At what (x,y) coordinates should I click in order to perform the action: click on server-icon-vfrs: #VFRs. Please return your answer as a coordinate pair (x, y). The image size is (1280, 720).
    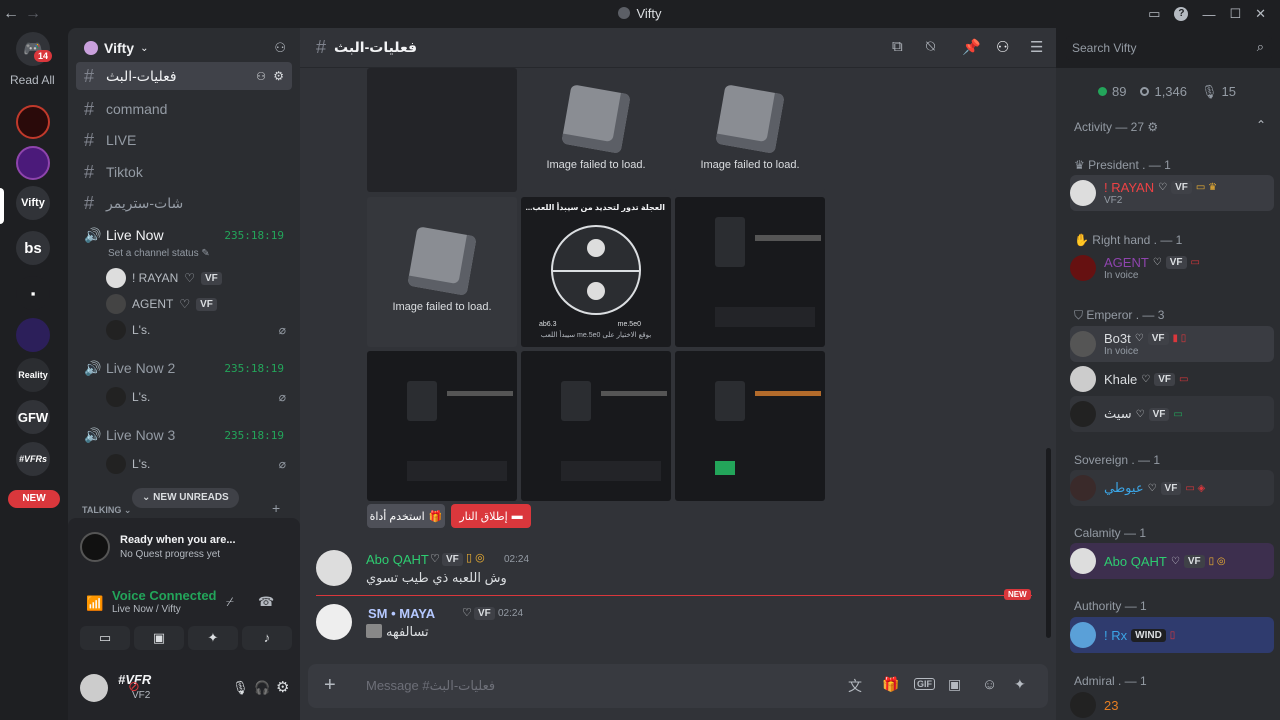
    Looking at the image, I should click on (33, 459).